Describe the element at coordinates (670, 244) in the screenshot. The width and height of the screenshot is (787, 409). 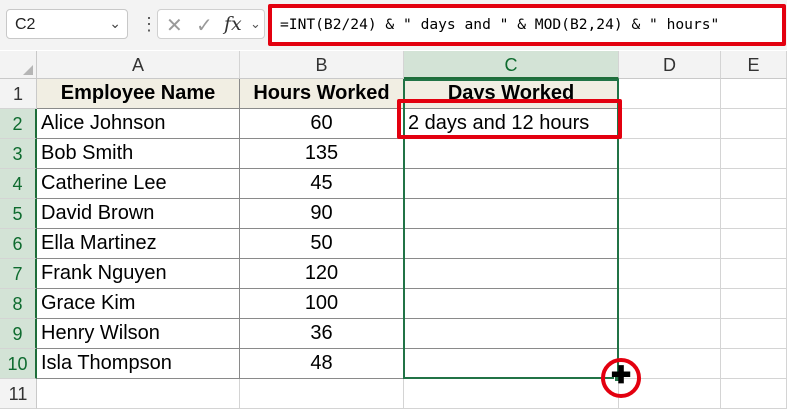
I see `cell-d6` at that location.